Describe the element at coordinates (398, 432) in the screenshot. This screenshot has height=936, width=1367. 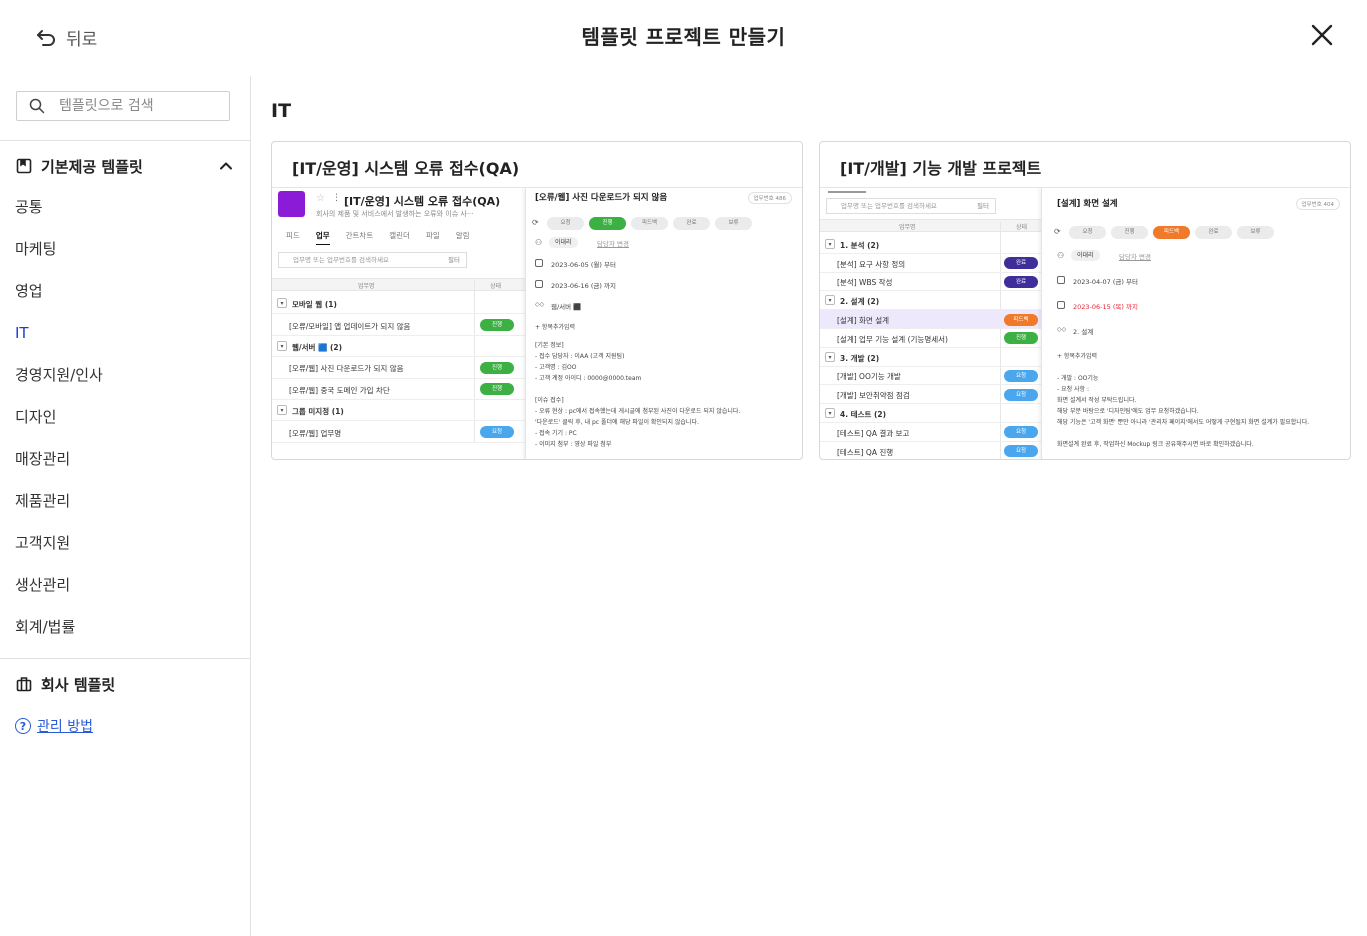
I see `preview-task-row: [오류/웹] 업무명 요청` at that location.